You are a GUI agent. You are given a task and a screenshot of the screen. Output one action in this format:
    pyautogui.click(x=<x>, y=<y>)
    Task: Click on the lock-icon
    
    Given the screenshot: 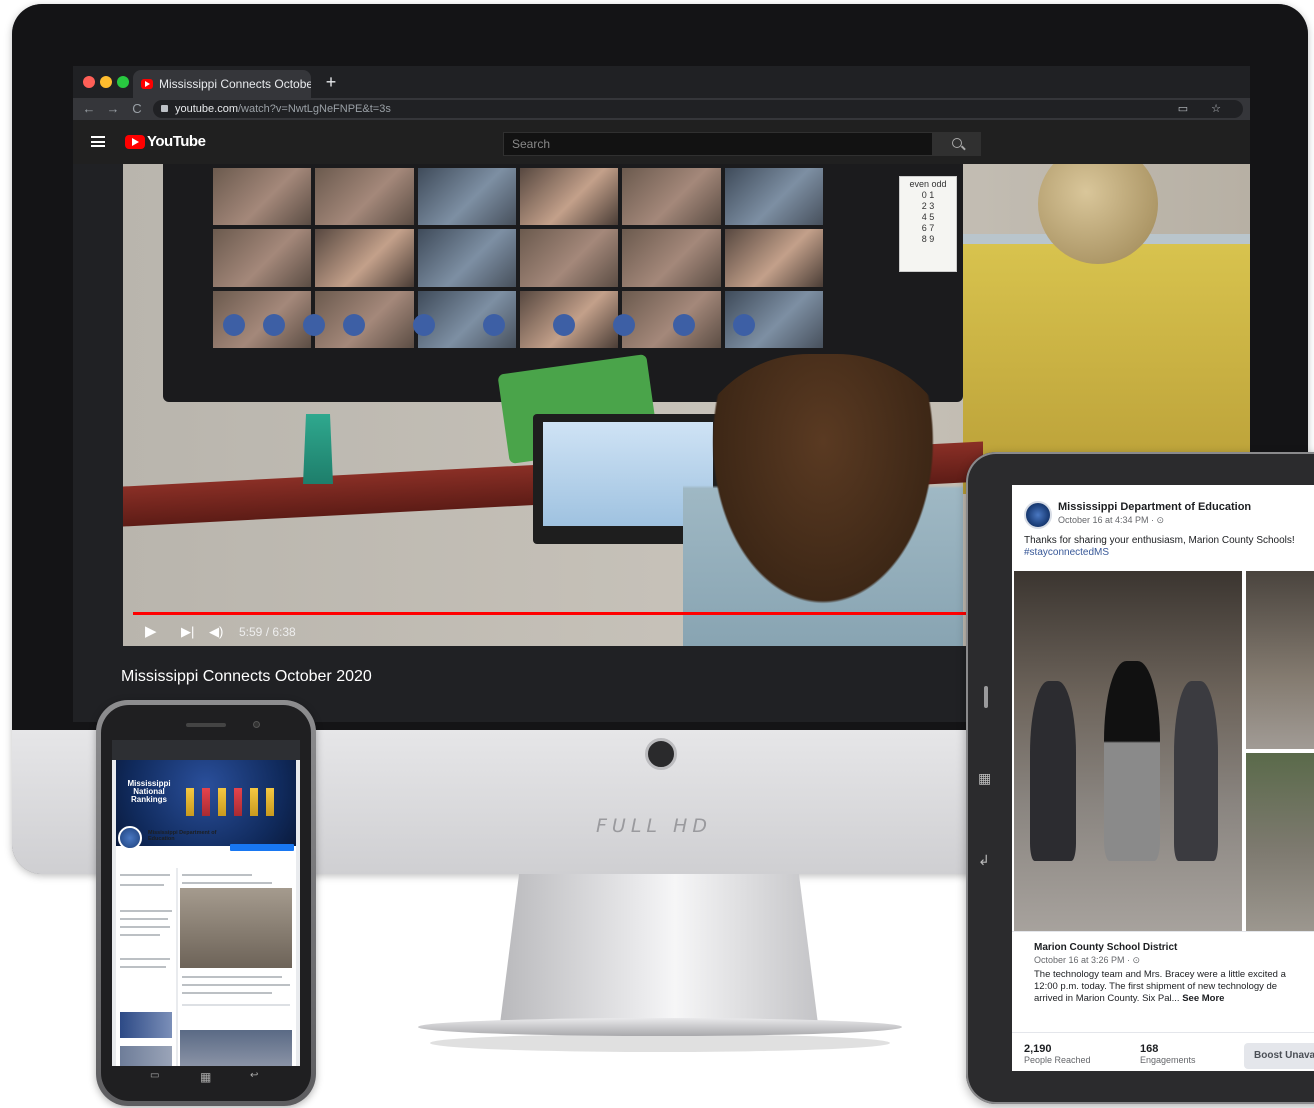 What is the action you would take?
    pyautogui.click(x=164, y=108)
    